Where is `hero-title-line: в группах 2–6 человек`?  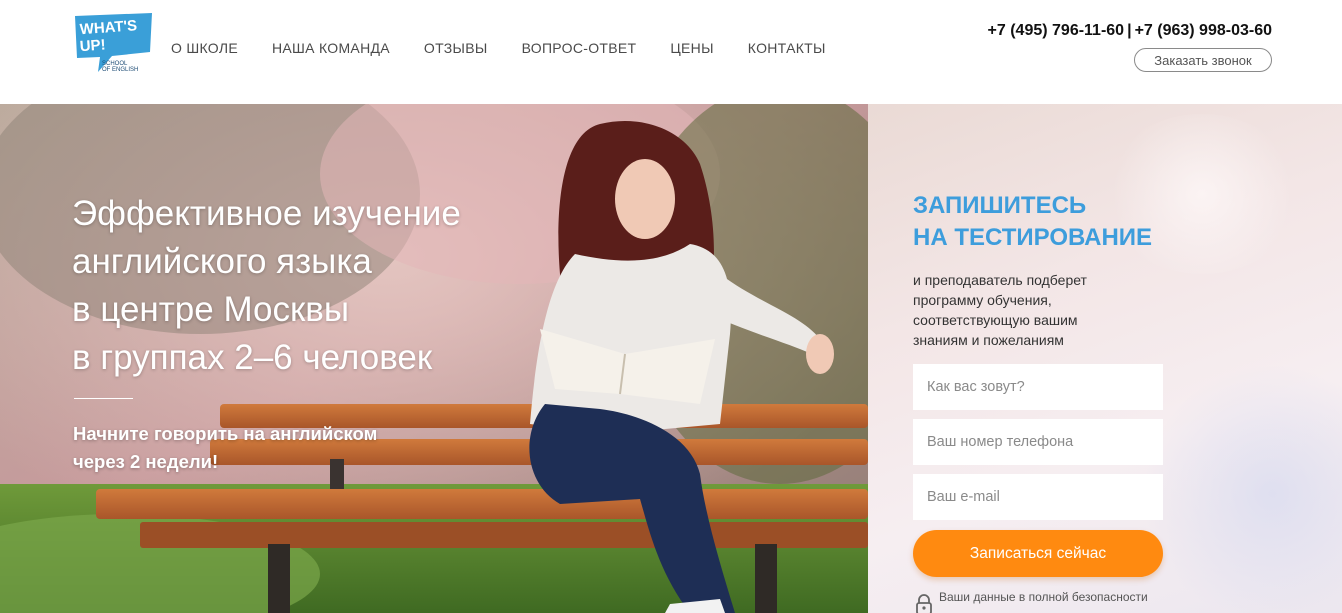 hero-title-line: в группах 2–6 человек is located at coordinates (252, 357).